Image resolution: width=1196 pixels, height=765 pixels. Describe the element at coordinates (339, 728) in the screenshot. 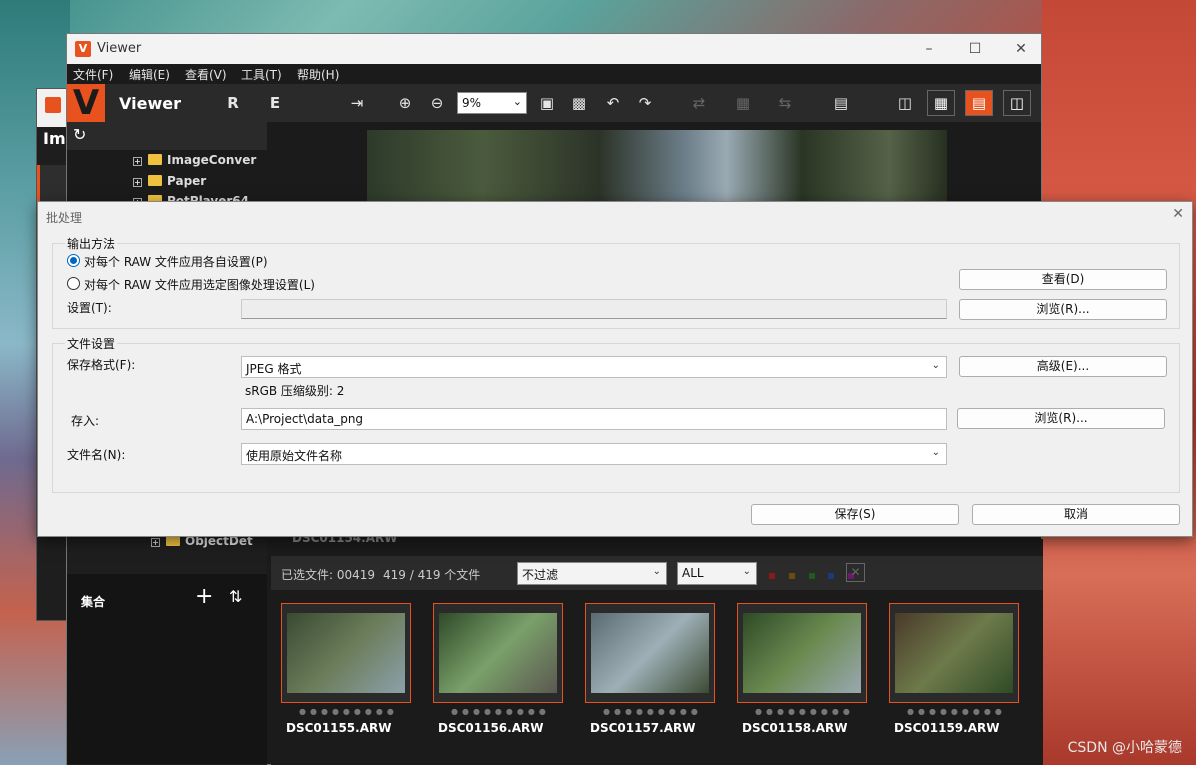

I see `thumbnail-filename: DSC01155.ARW` at that location.